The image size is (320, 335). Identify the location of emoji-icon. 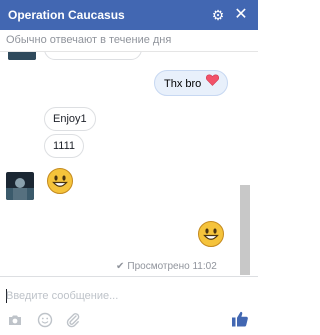
(45, 320).